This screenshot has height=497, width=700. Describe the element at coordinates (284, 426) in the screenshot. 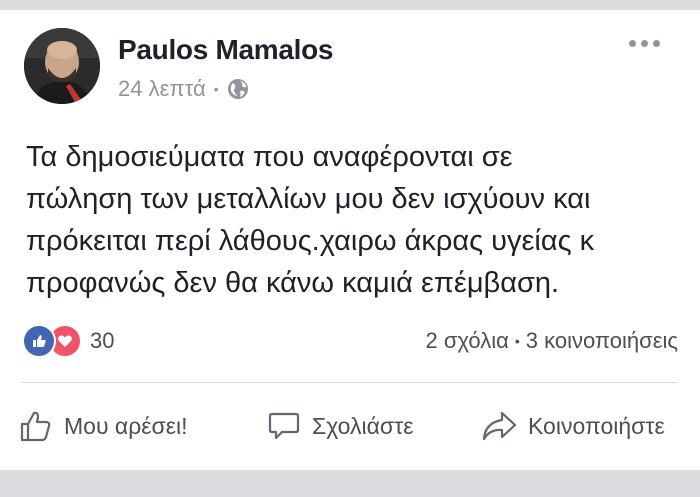

I see `comment-icon` at that location.